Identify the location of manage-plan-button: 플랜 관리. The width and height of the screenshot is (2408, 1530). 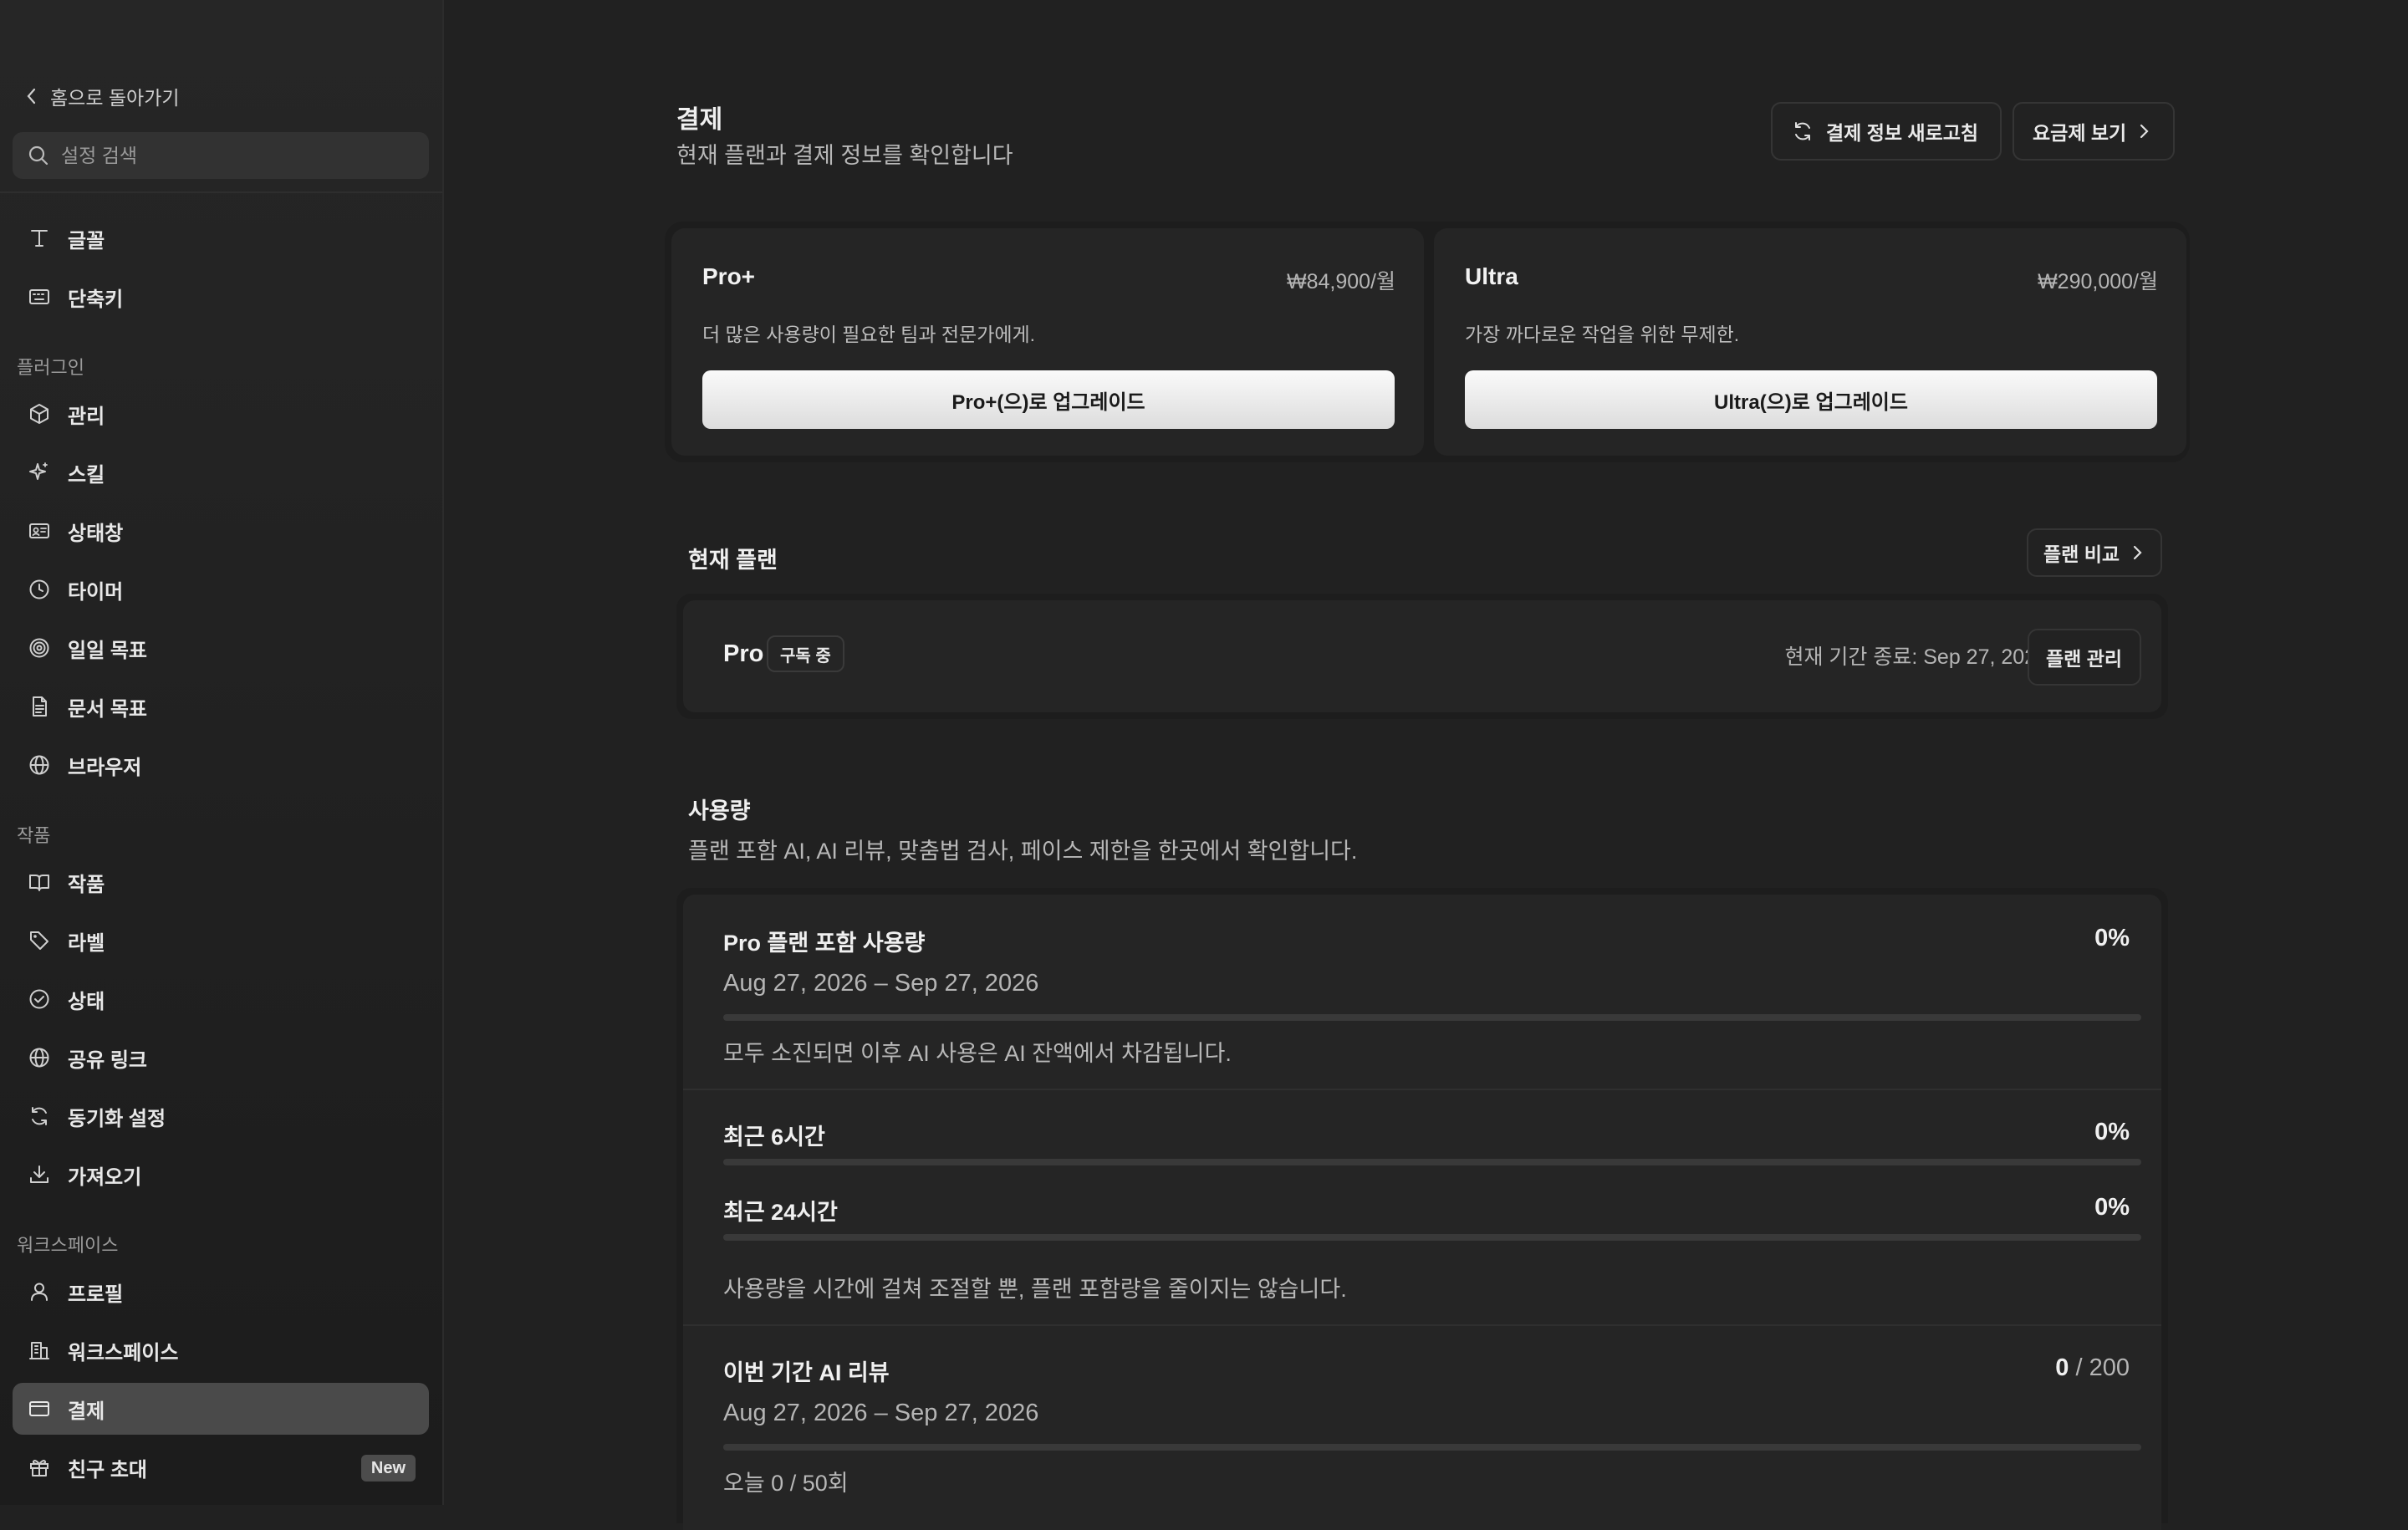
(2085, 657).